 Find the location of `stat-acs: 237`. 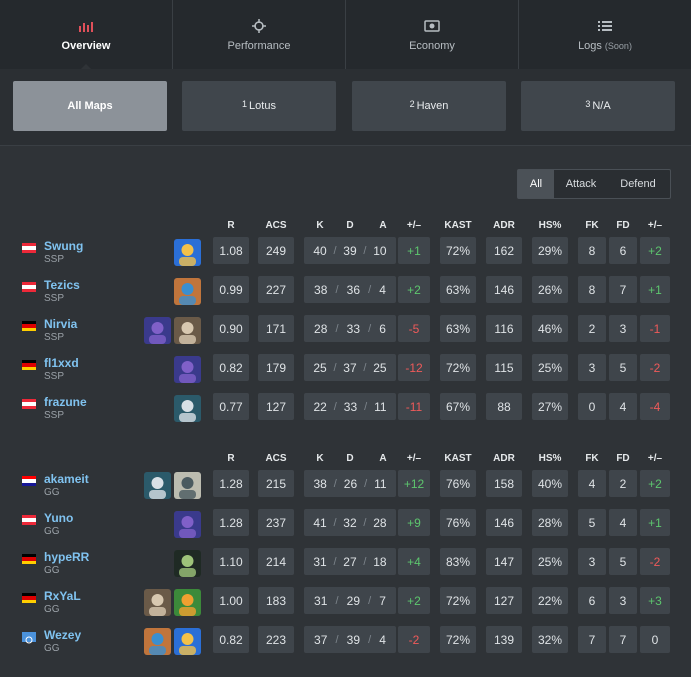

stat-acs: 237 is located at coordinates (276, 522).